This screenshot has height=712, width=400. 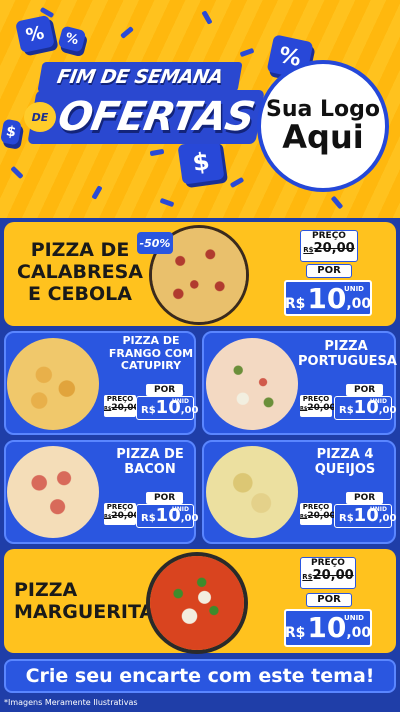 I want to click on title-main: OFERTAS, so click(x=146, y=117).